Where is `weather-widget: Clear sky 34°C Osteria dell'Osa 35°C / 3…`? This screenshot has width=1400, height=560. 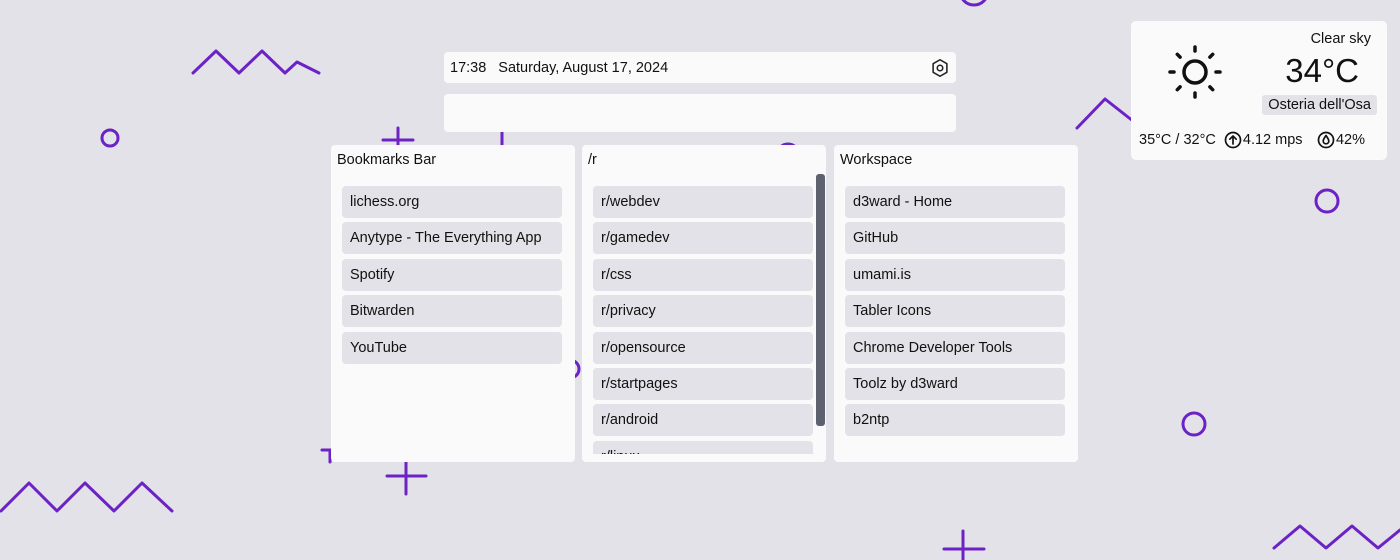
weather-widget: Clear sky 34°C Osteria dell'Osa 35°C / 3… is located at coordinates (1259, 90).